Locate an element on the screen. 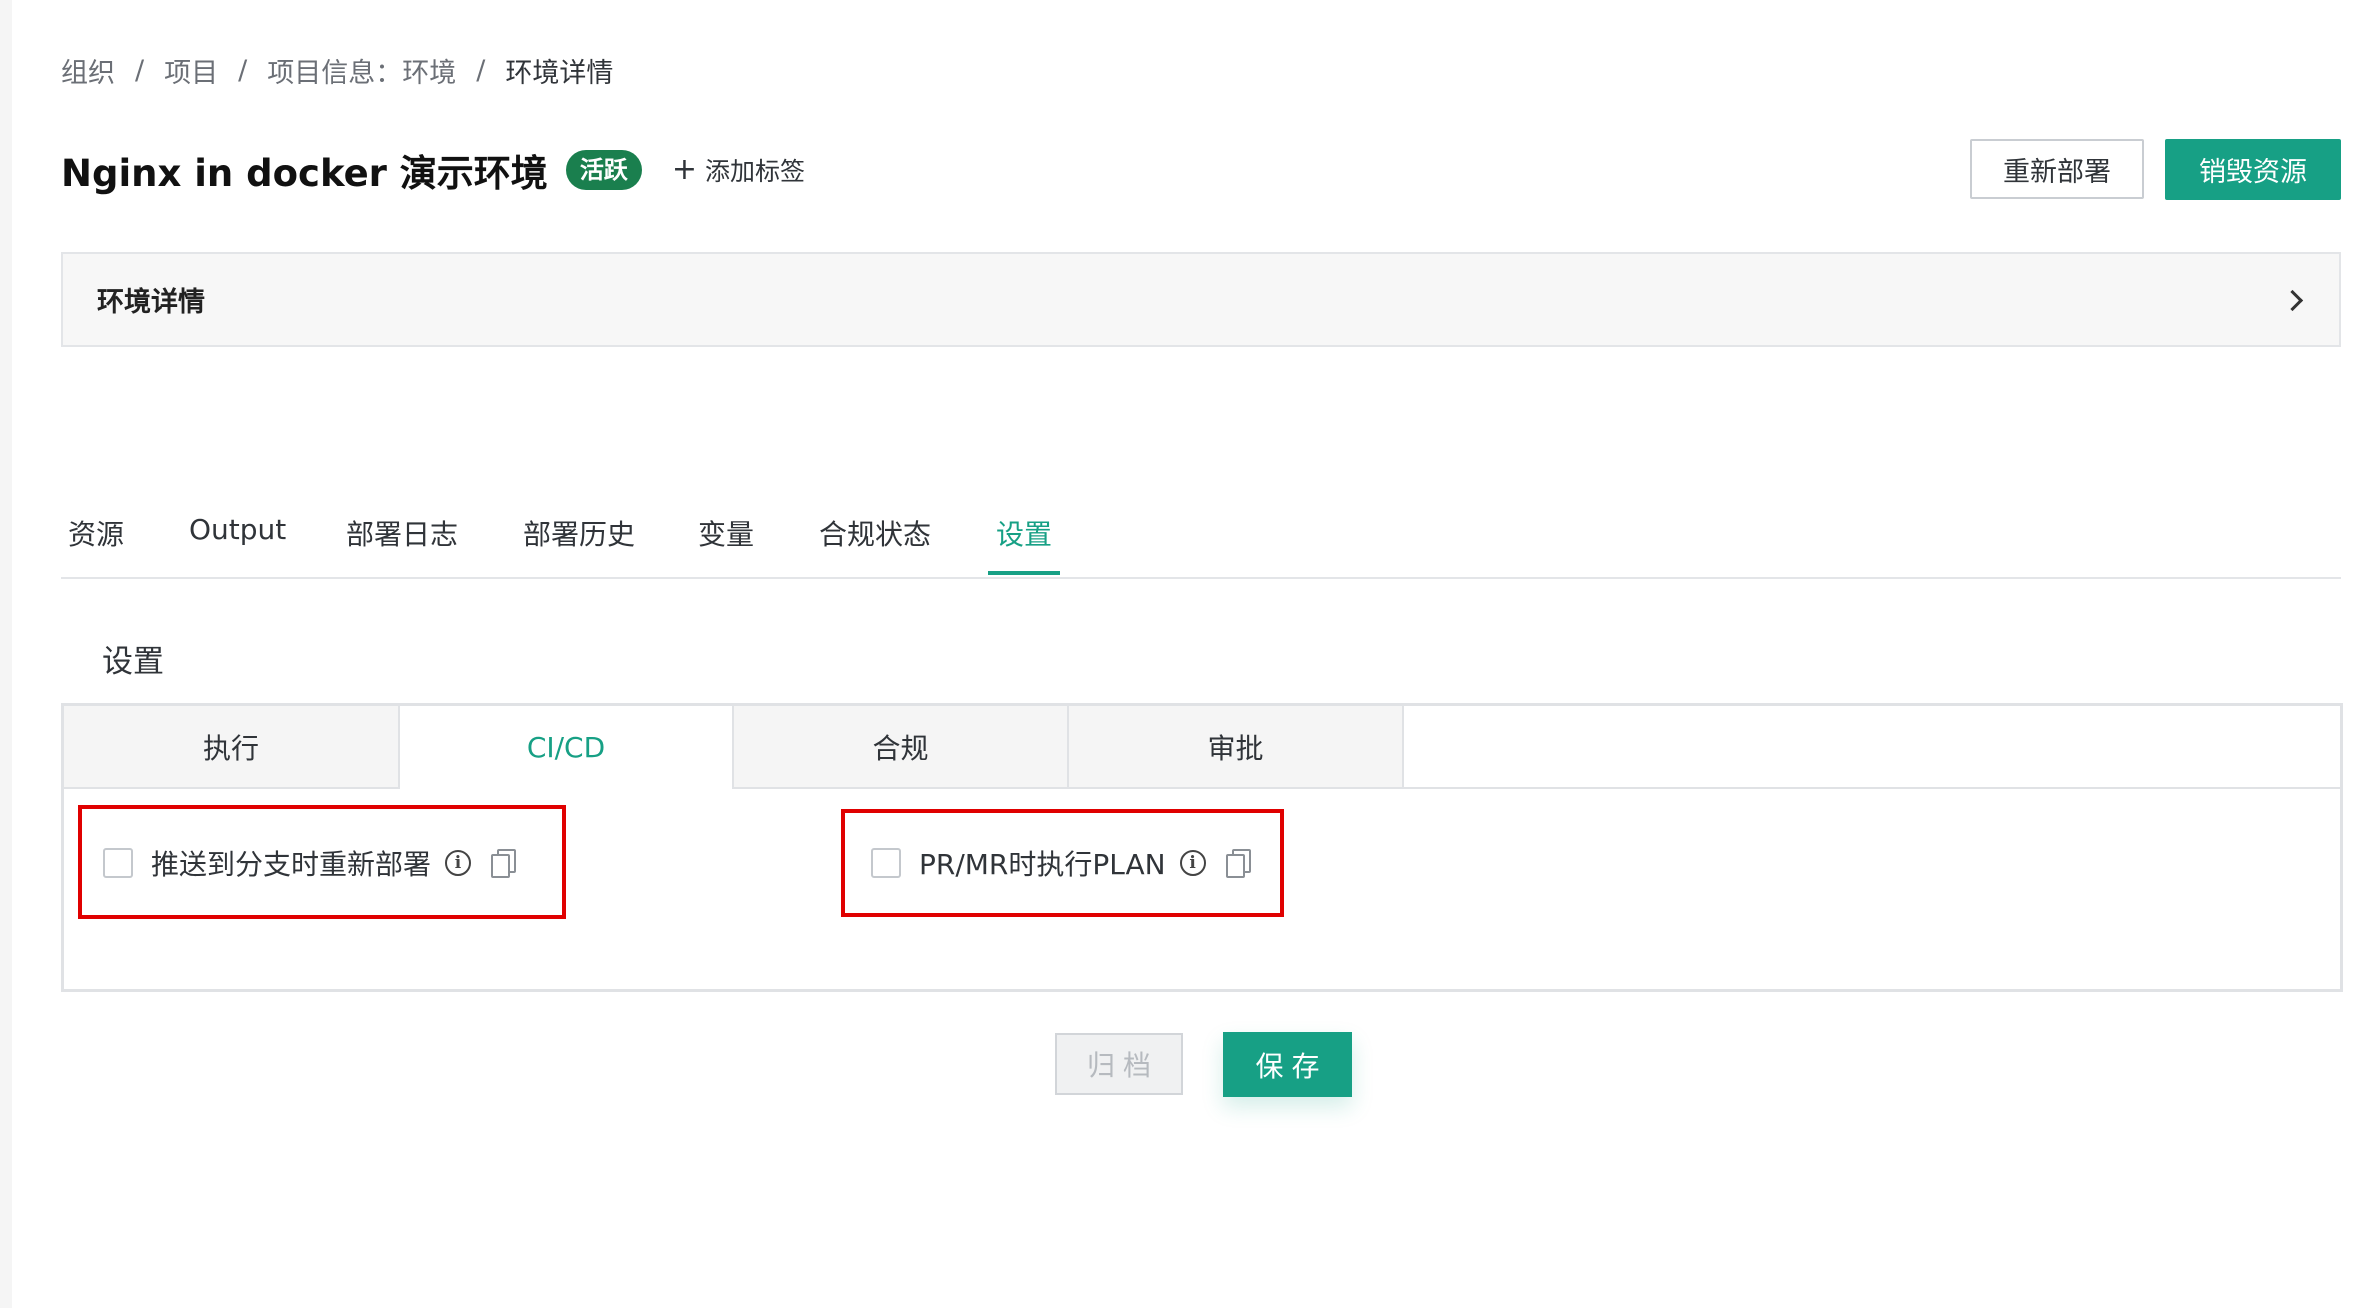  breadcrumb-project-environments: 项目信息：环境 is located at coordinates (361, 70).